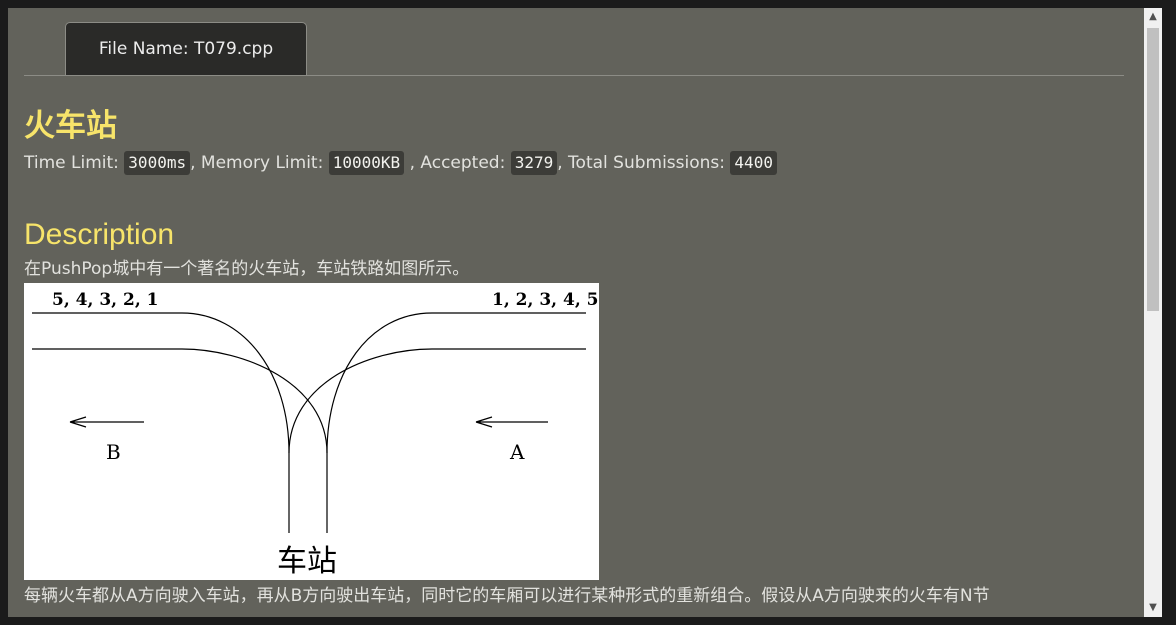 The height and width of the screenshot is (625, 1176). Describe the element at coordinates (307, 561) in the screenshot. I see `station-label: 车站` at that location.